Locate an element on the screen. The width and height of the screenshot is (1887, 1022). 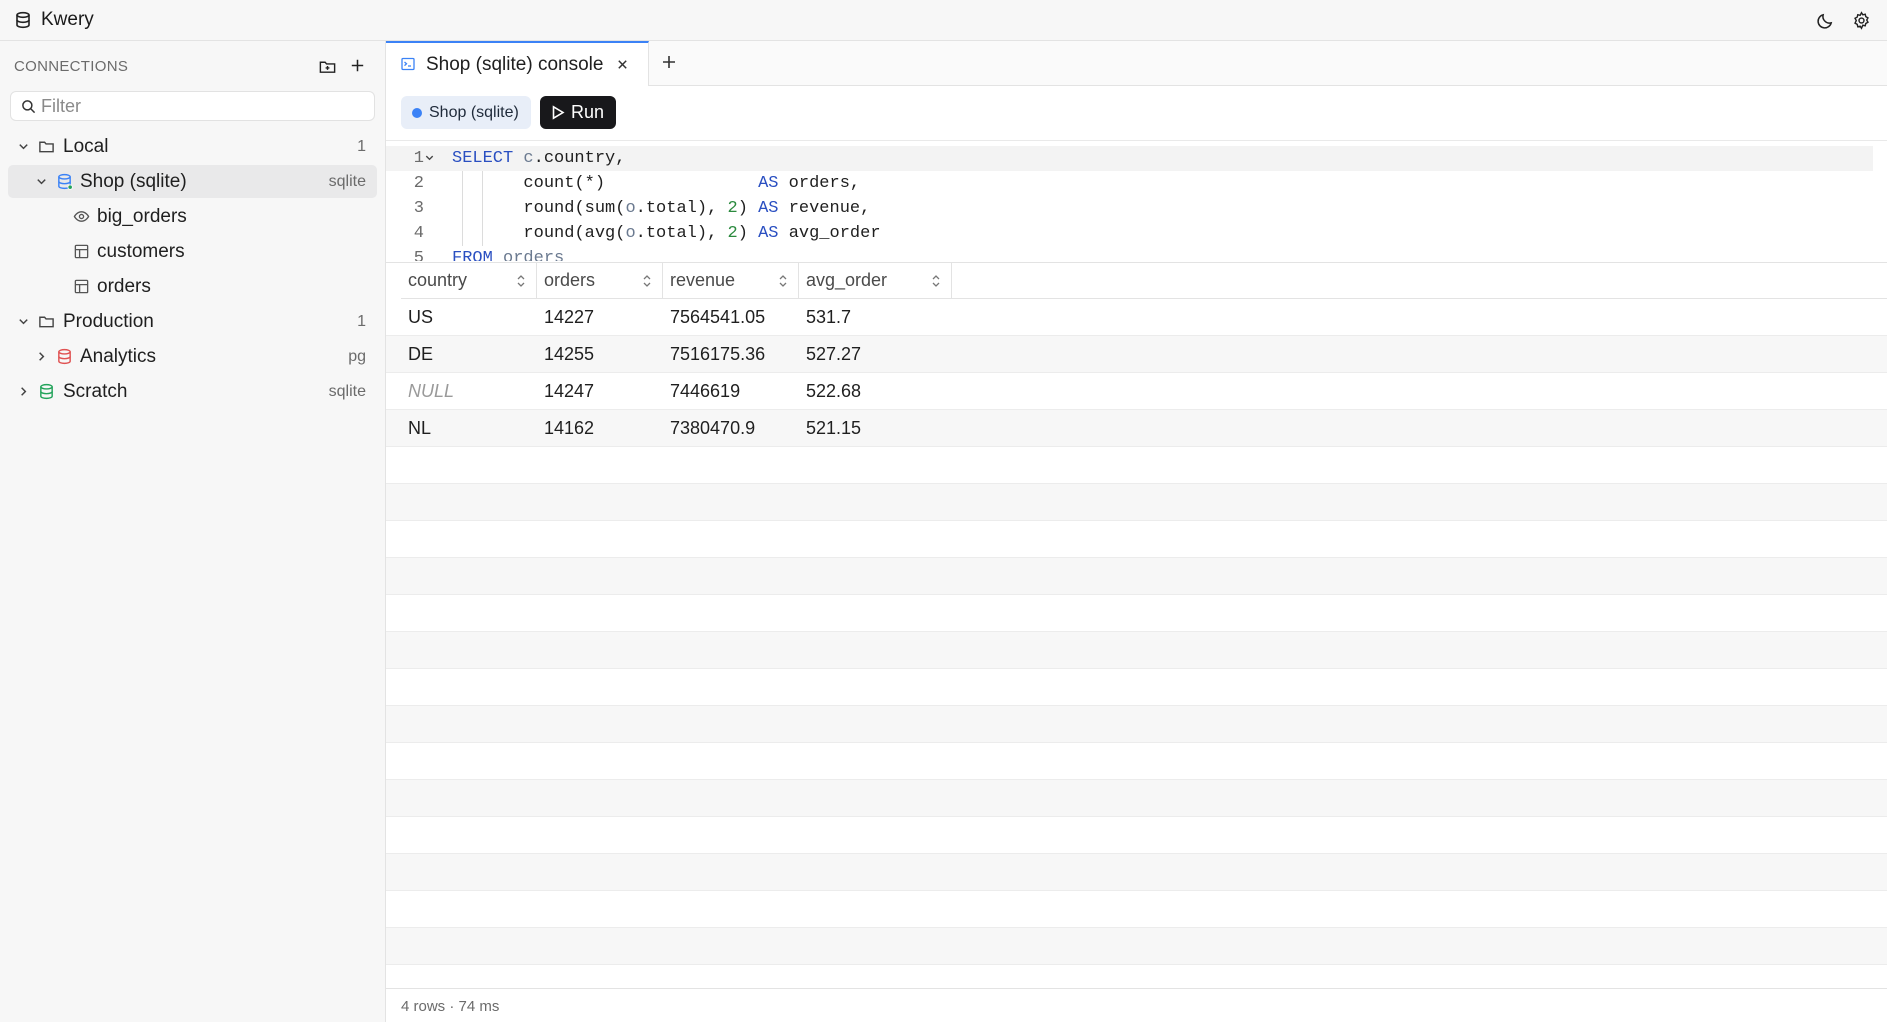
table-row: US 14227 7564541.05 531.7 is located at coordinates (1136, 317).